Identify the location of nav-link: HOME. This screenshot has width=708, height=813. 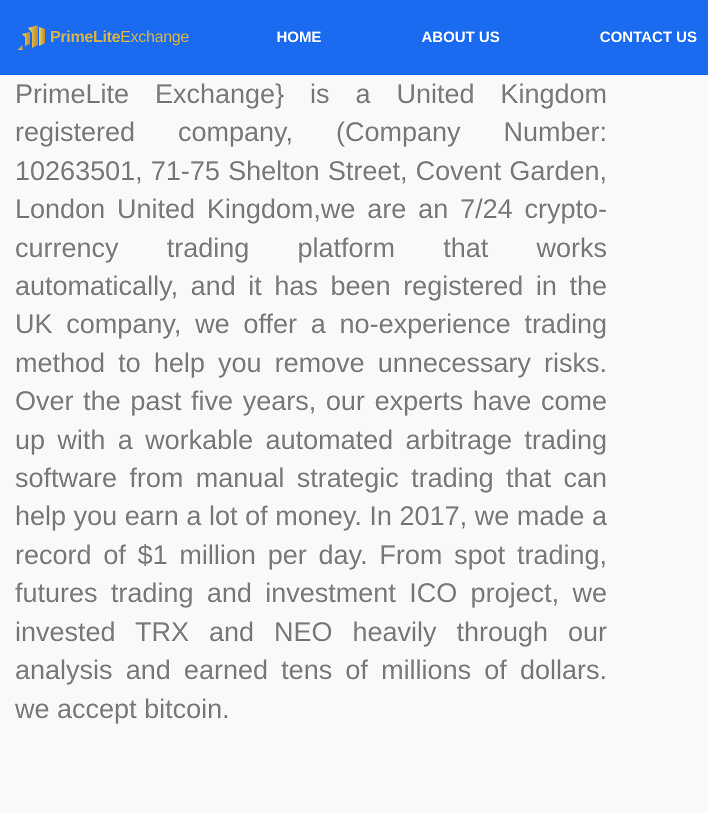
(299, 37).